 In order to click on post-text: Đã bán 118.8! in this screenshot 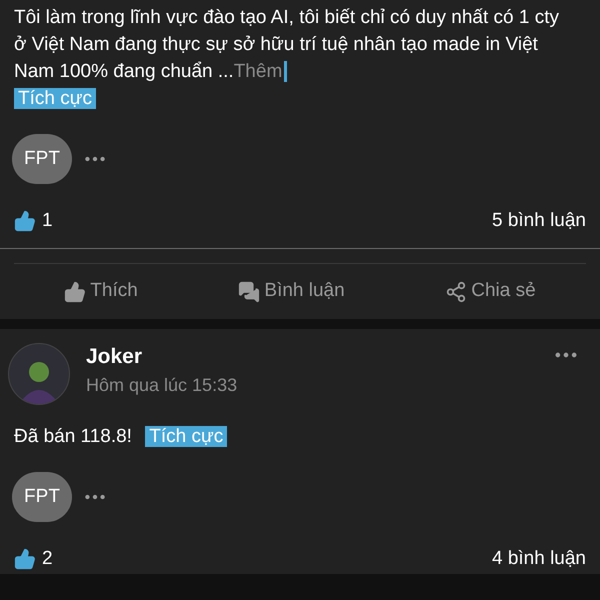, I will do `click(73, 436)`.